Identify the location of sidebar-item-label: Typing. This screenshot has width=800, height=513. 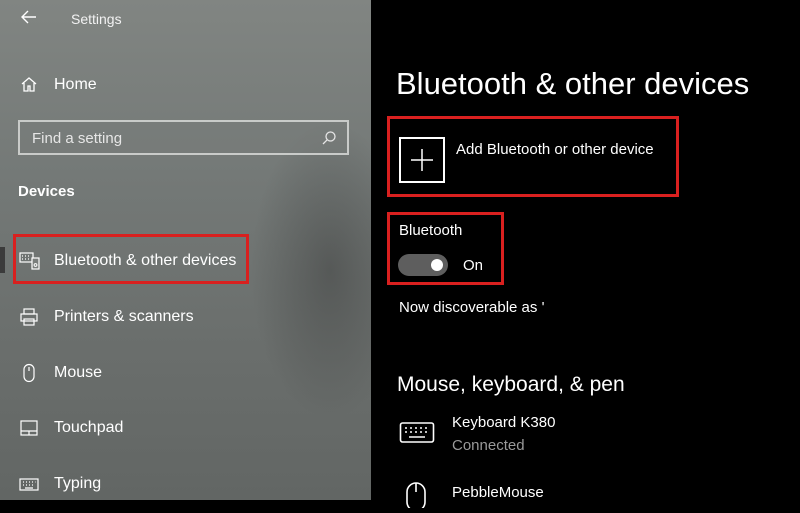
(78, 483).